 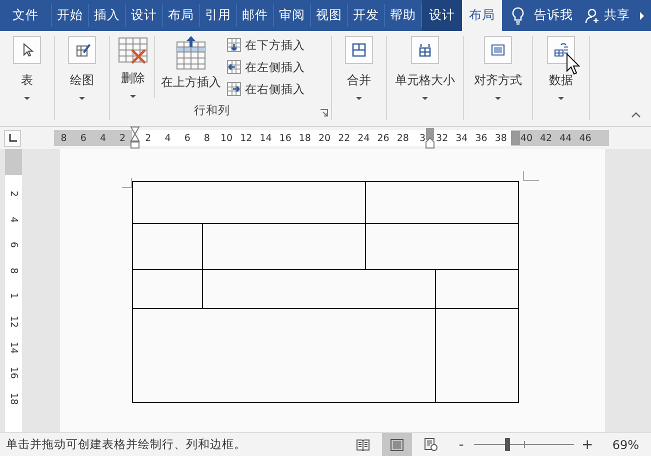 What do you see at coordinates (546, 138) in the screenshot?
I see `ruler-number: 42` at bounding box center [546, 138].